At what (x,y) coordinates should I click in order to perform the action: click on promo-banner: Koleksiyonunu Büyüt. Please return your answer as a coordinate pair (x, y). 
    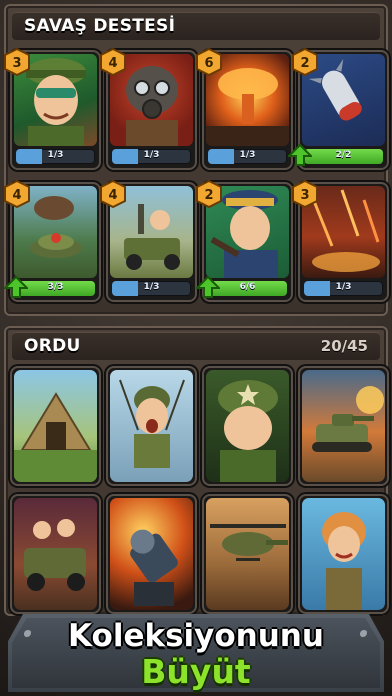
    Looking at the image, I should click on (196, 651).